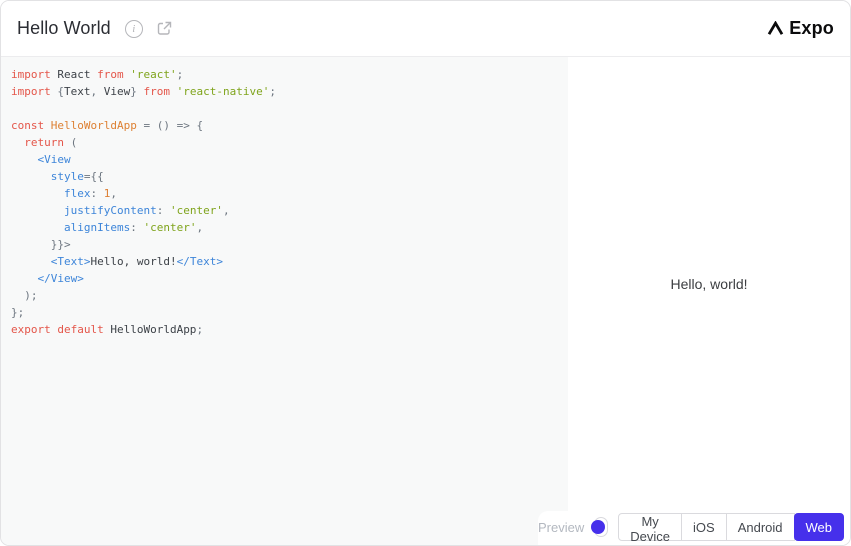  I want to click on preview-toolbar: Preview My Device iOS Android Web, so click(694, 528).